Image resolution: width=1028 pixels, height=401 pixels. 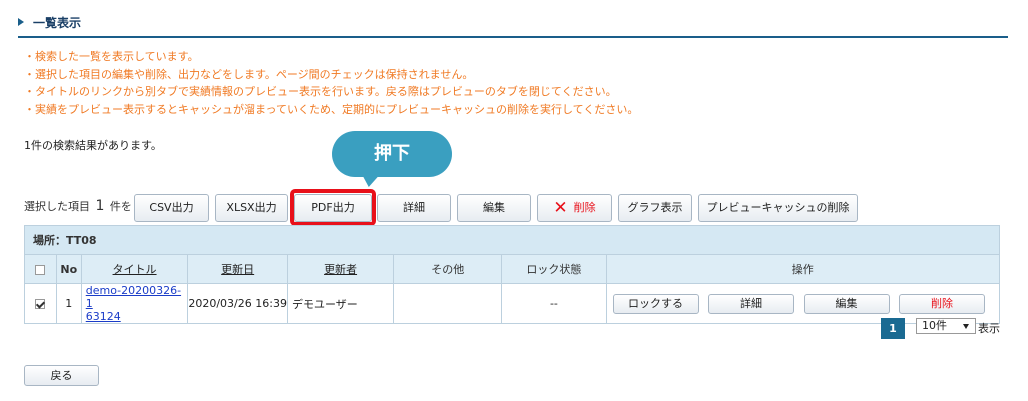 What do you see at coordinates (846, 303) in the screenshot?
I see `row-edit-button: 編集` at bounding box center [846, 303].